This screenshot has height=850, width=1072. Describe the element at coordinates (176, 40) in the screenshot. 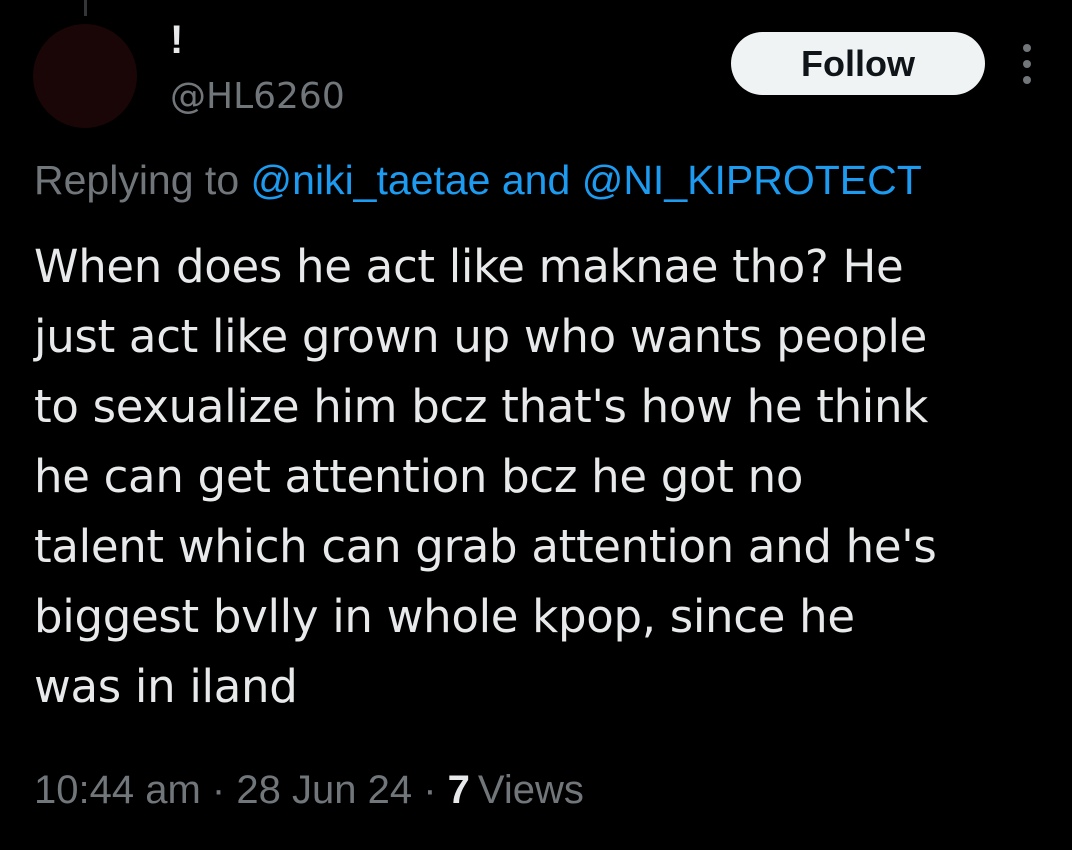

I see `author-display-name: !` at that location.